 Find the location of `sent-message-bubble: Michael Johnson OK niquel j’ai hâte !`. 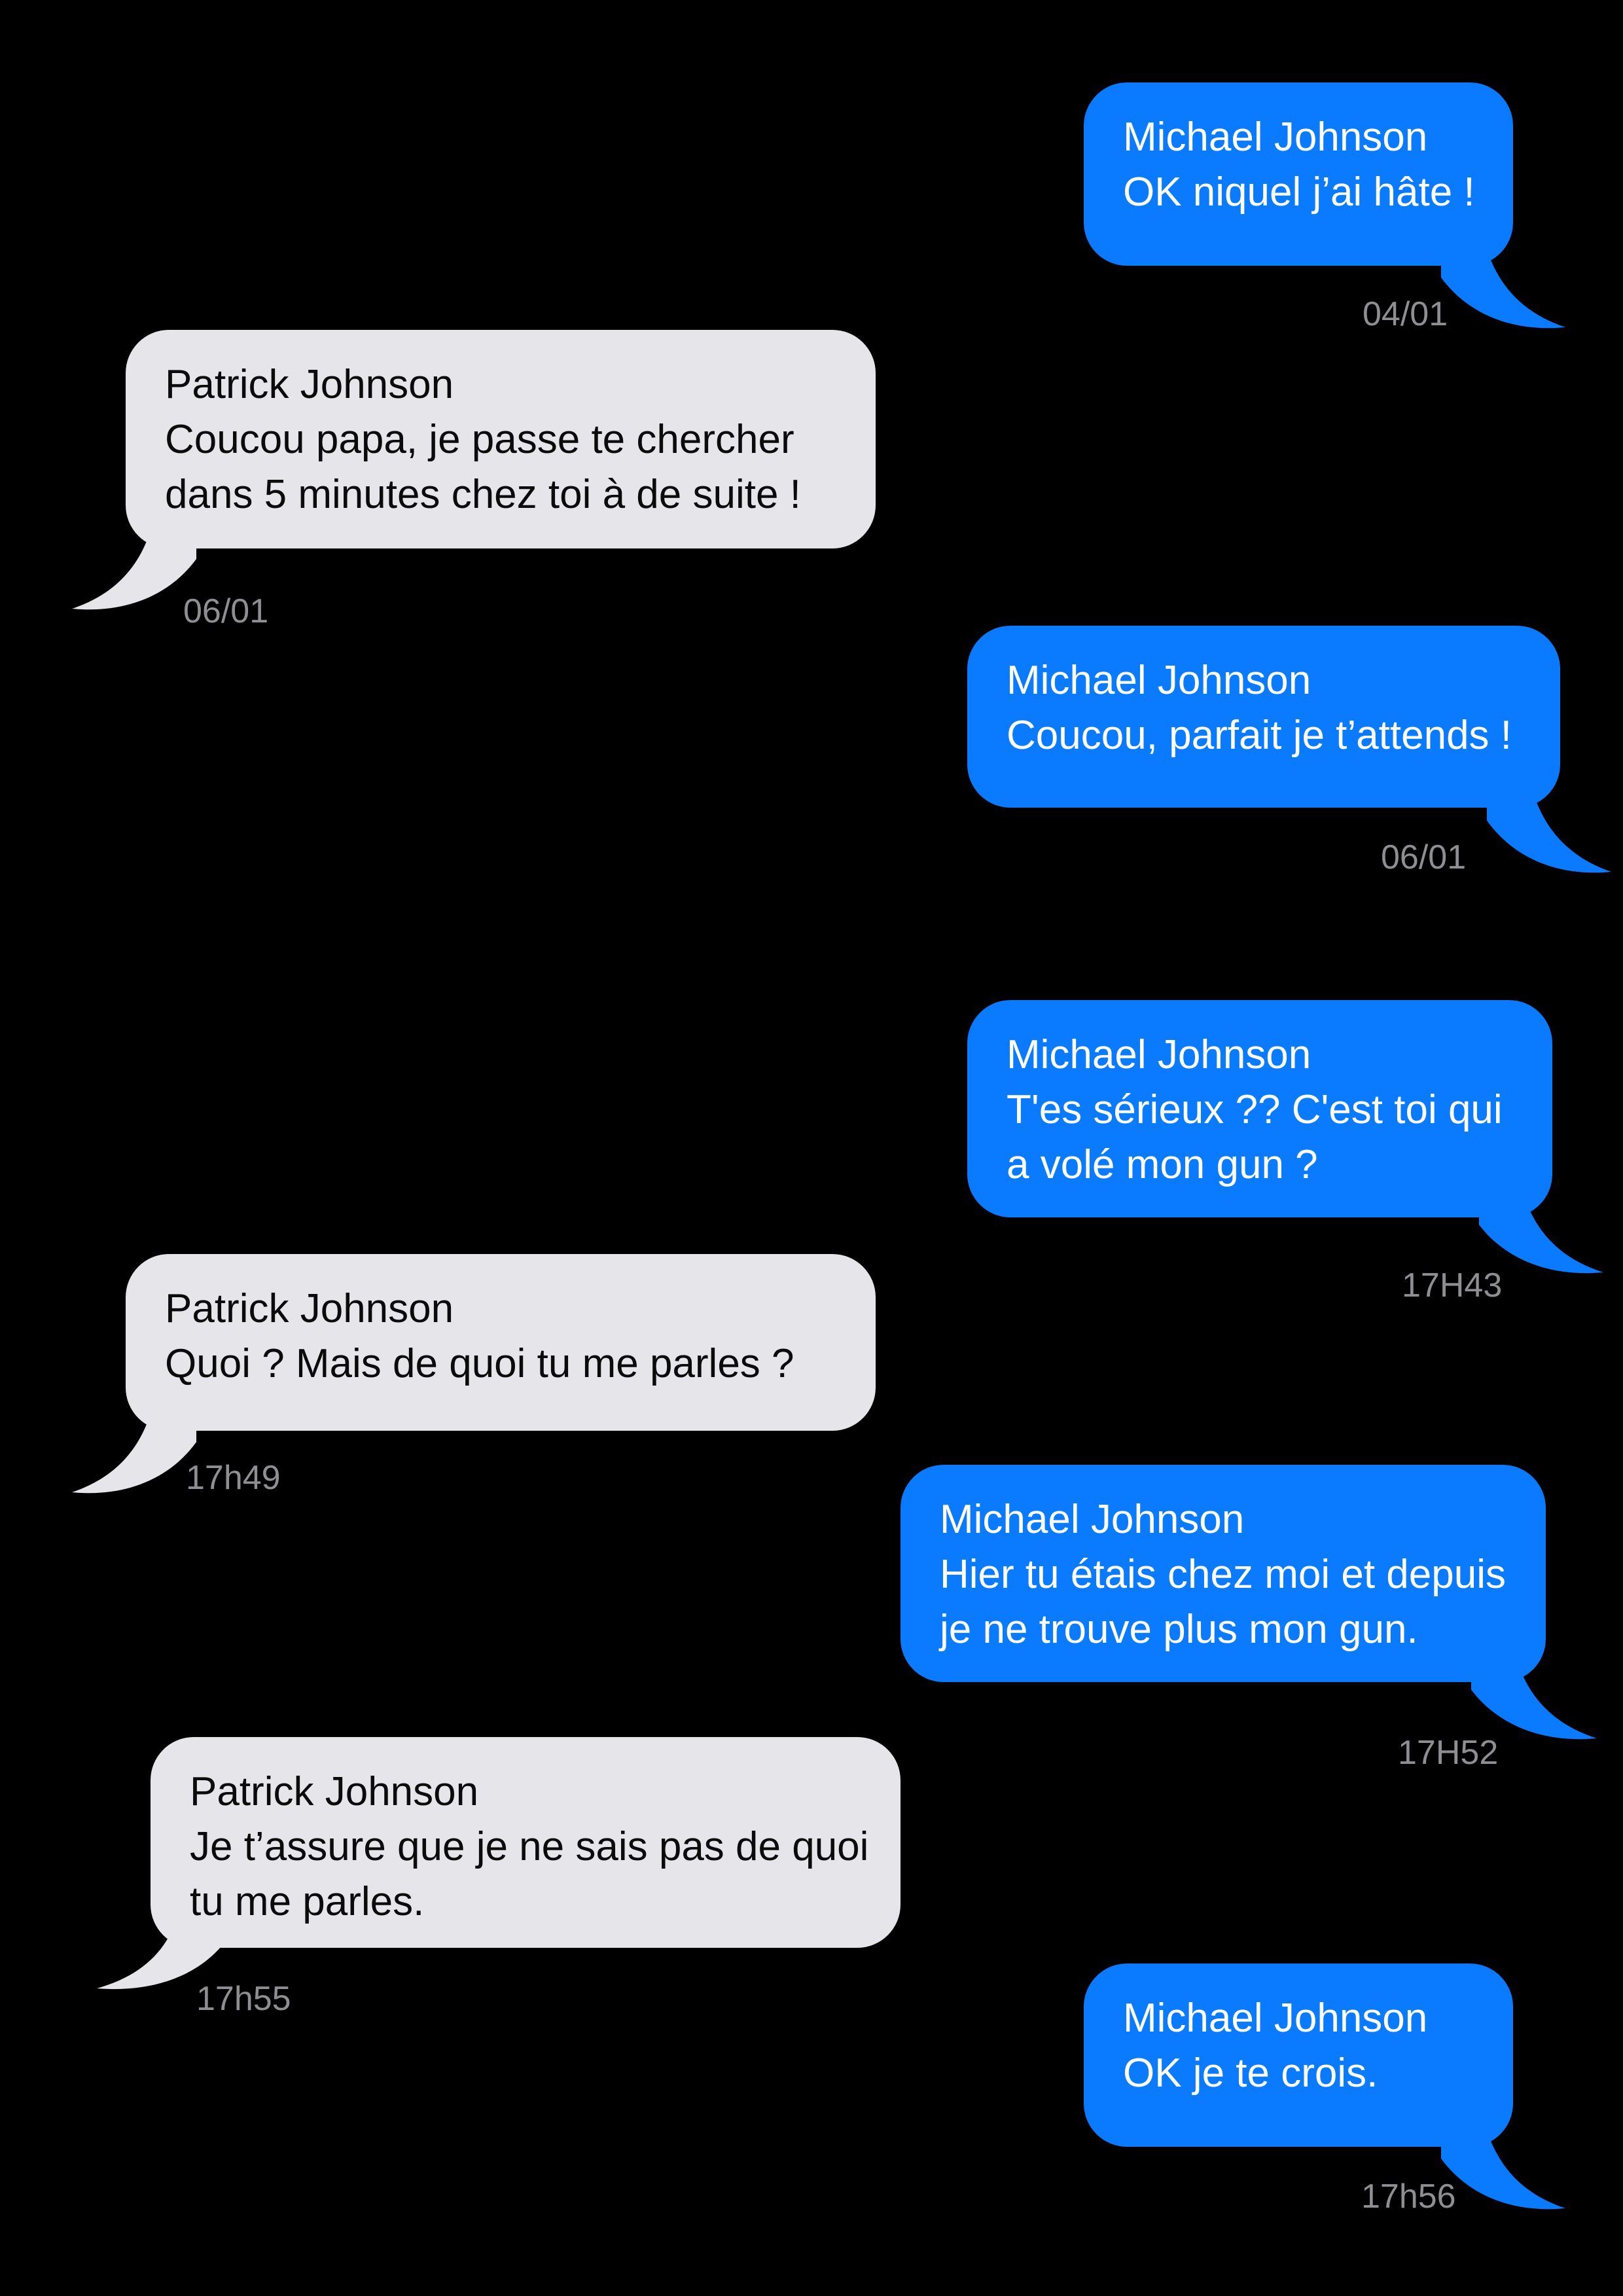

sent-message-bubble: Michael Johnson OK niquel j’ai hâte ! is located at coordinates (1298, 174).